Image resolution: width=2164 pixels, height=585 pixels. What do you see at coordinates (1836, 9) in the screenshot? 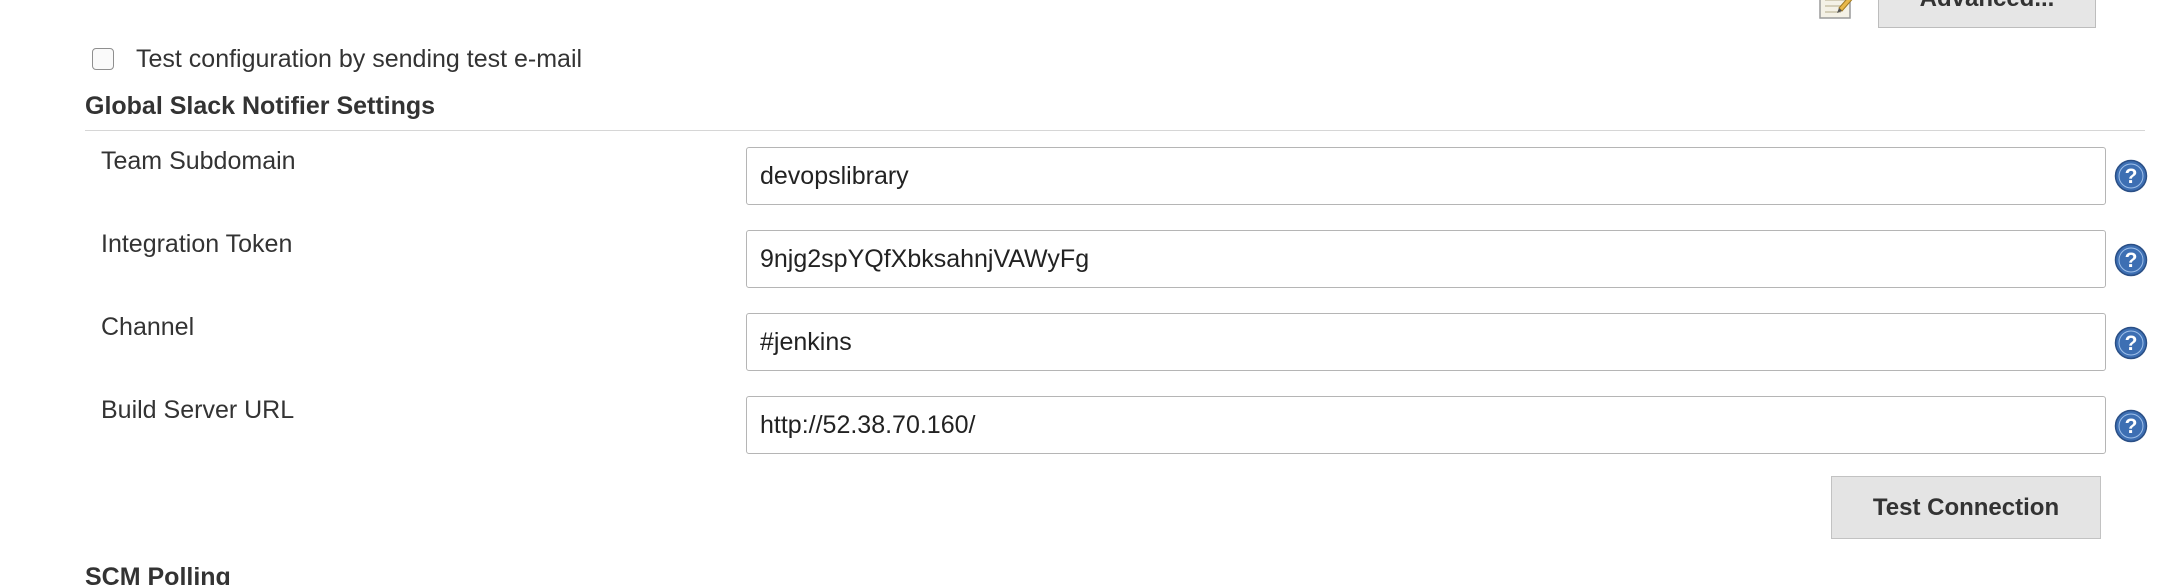
I see `notepad-icon` at bounding box center [1836, 9].